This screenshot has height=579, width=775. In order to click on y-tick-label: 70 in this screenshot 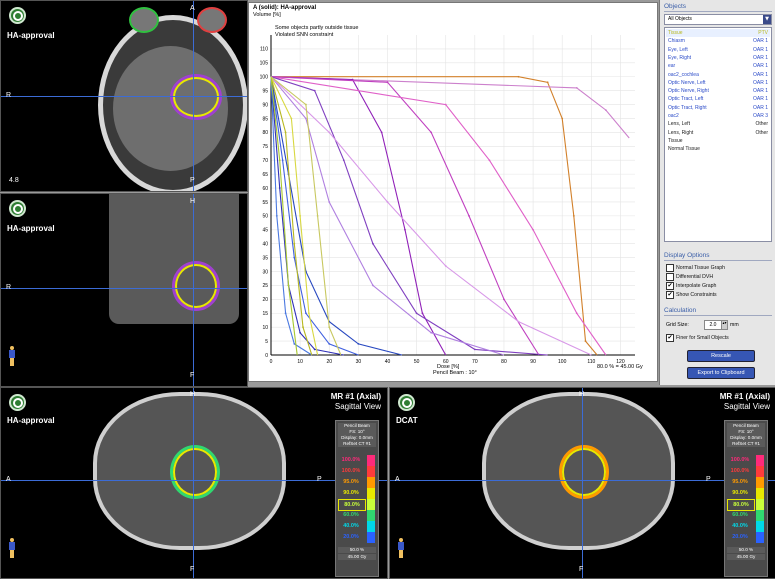, I will do `click(265, 161)`.